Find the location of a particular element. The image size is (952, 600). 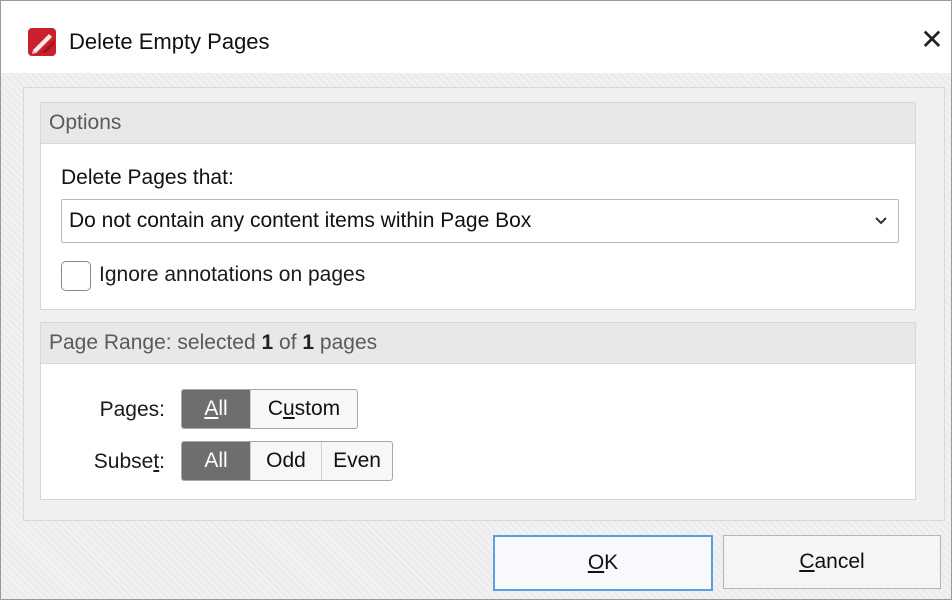

ok-button: OK is located at coordinates (603, 563).